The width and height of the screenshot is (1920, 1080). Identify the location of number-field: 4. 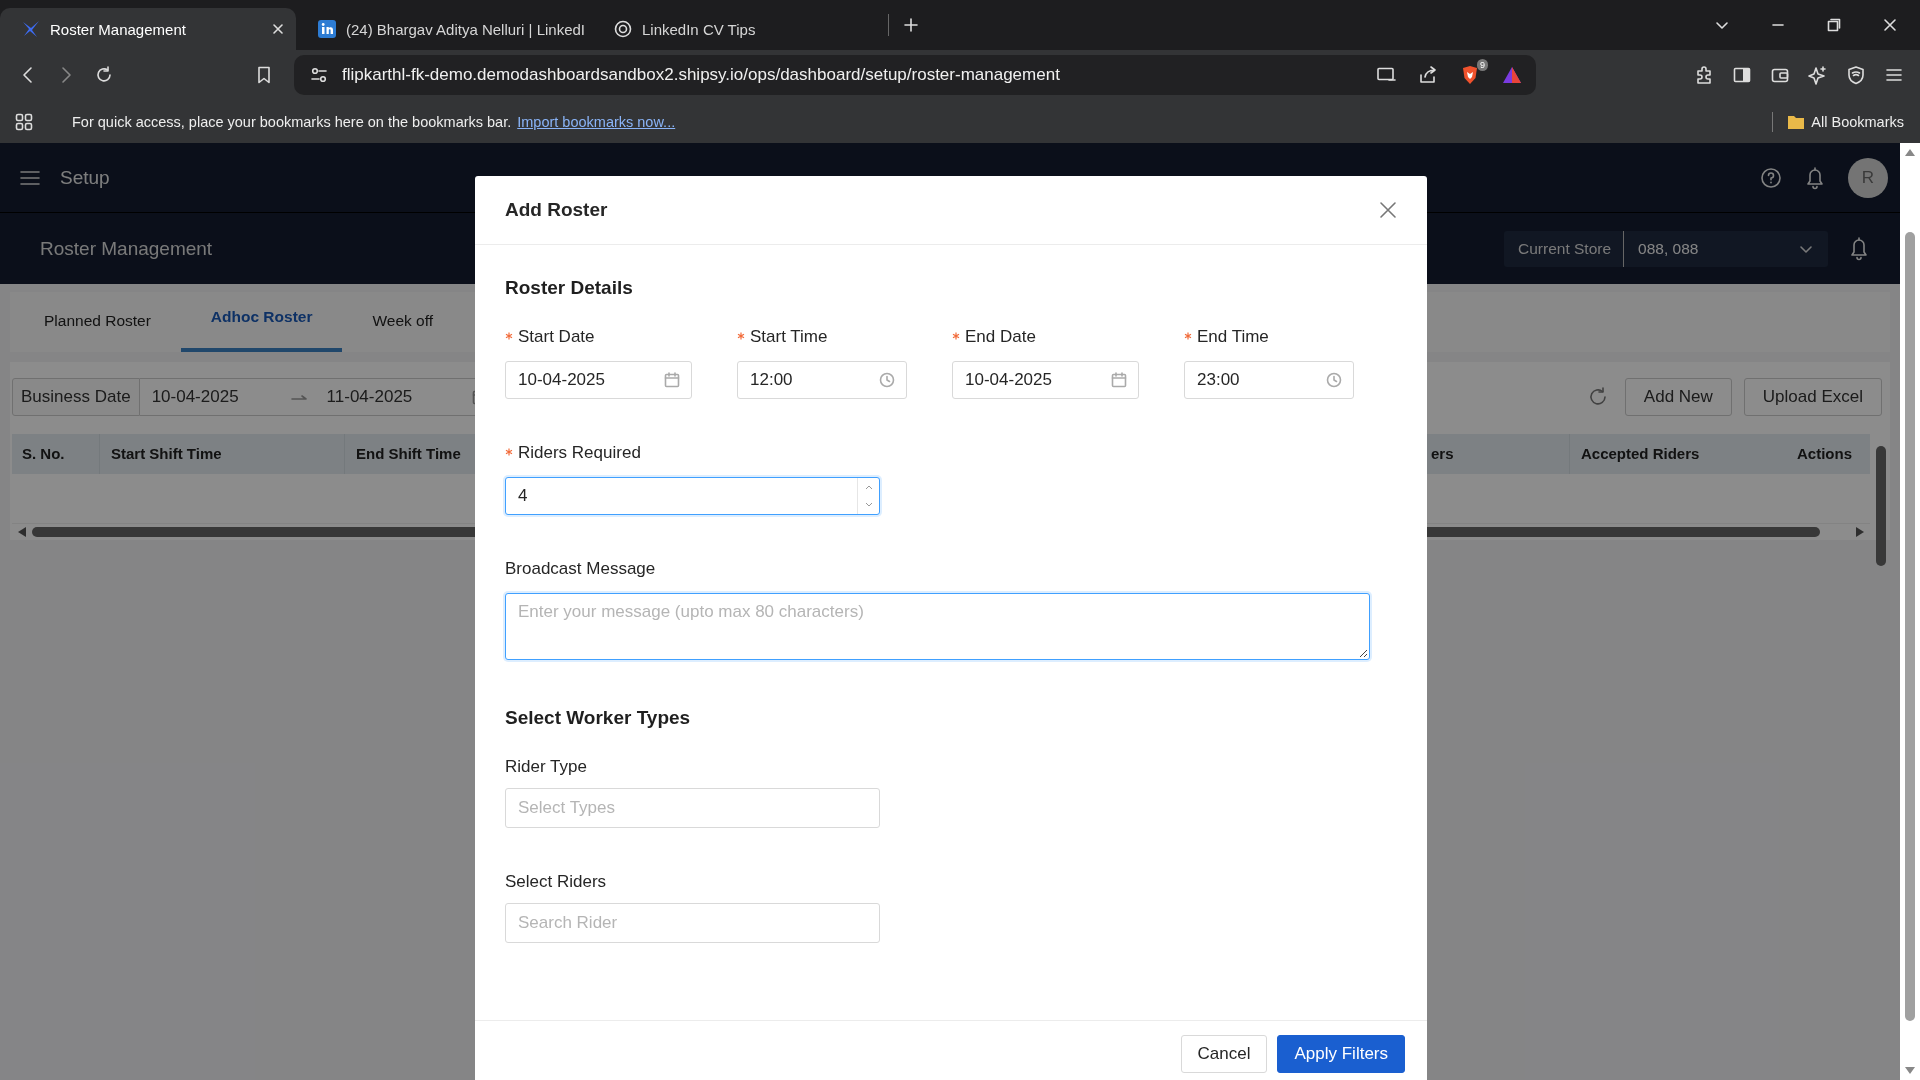
(692, 496).